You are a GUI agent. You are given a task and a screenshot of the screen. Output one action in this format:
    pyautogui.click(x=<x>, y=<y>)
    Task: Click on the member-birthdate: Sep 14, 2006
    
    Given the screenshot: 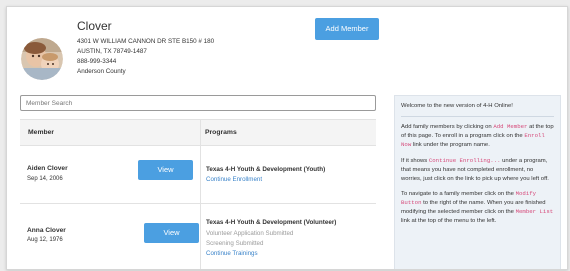 What is the action you would take?
    pyautogui.click(x=45, y=179)
    